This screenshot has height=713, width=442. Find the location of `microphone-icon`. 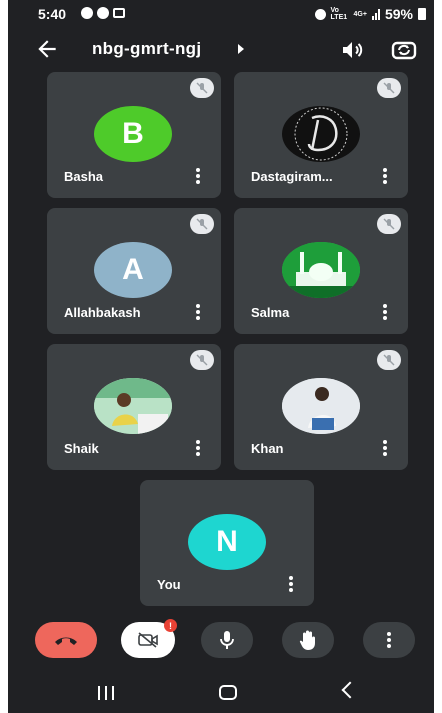

microphone-icon is located at coordinates (227, 640).